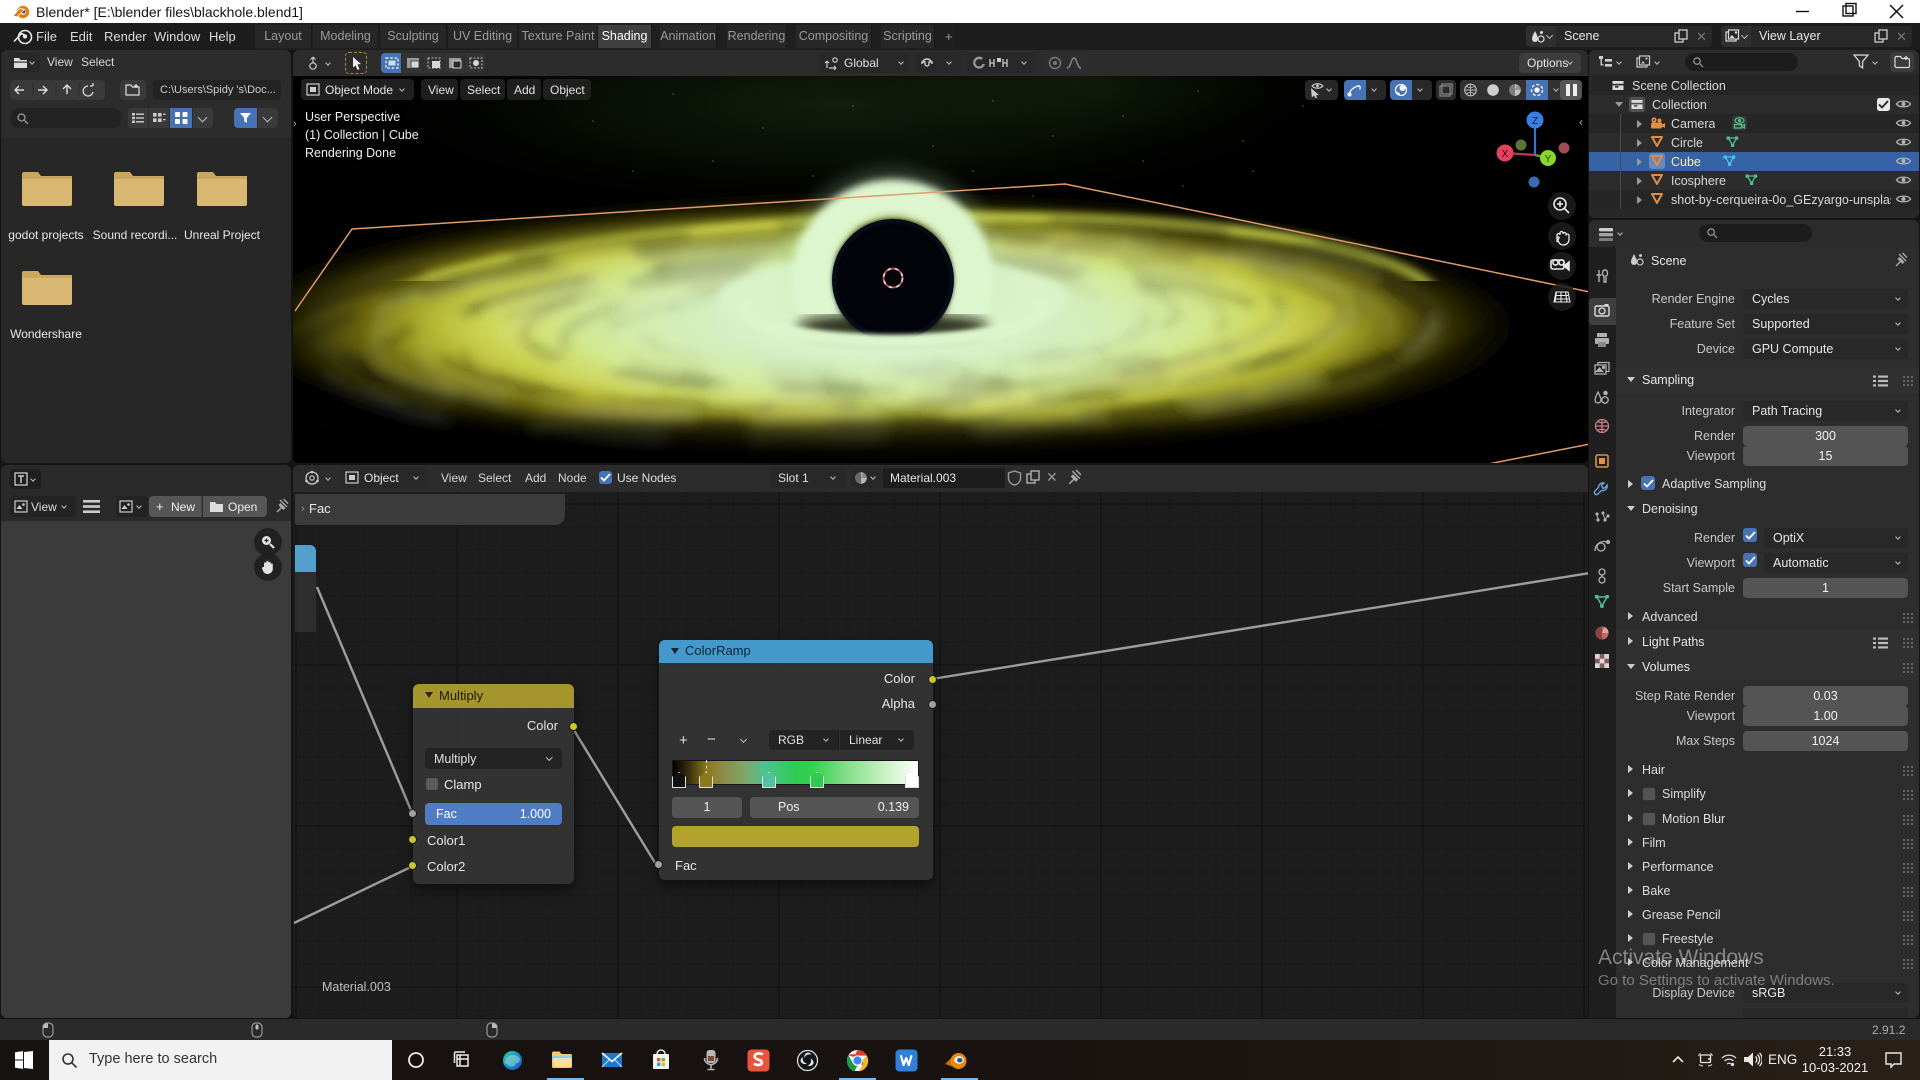 This screenshot has height=1080, width=1920. What do you see at coordinates (1535, 121) in the screenshot?
I see `svg-text: Z` at bounding box center [1535, 121].